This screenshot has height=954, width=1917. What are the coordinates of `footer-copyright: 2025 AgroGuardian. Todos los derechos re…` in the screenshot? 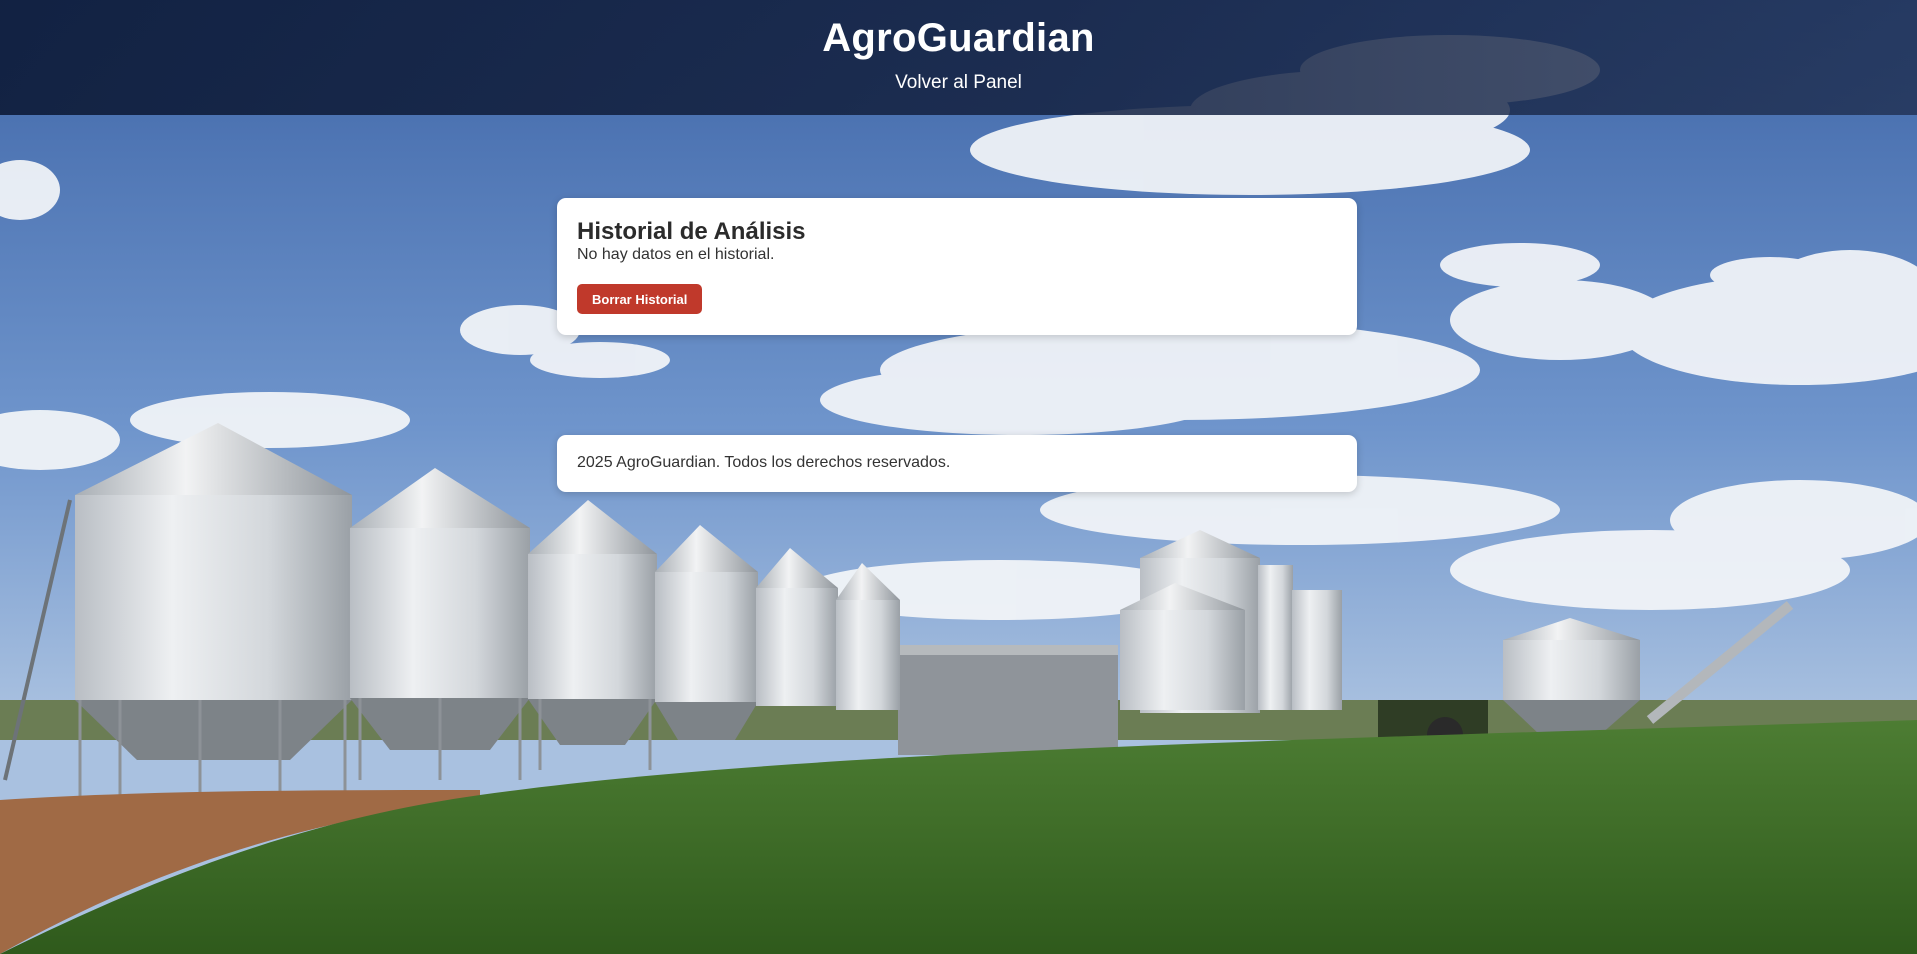 It's located at (764, 462).